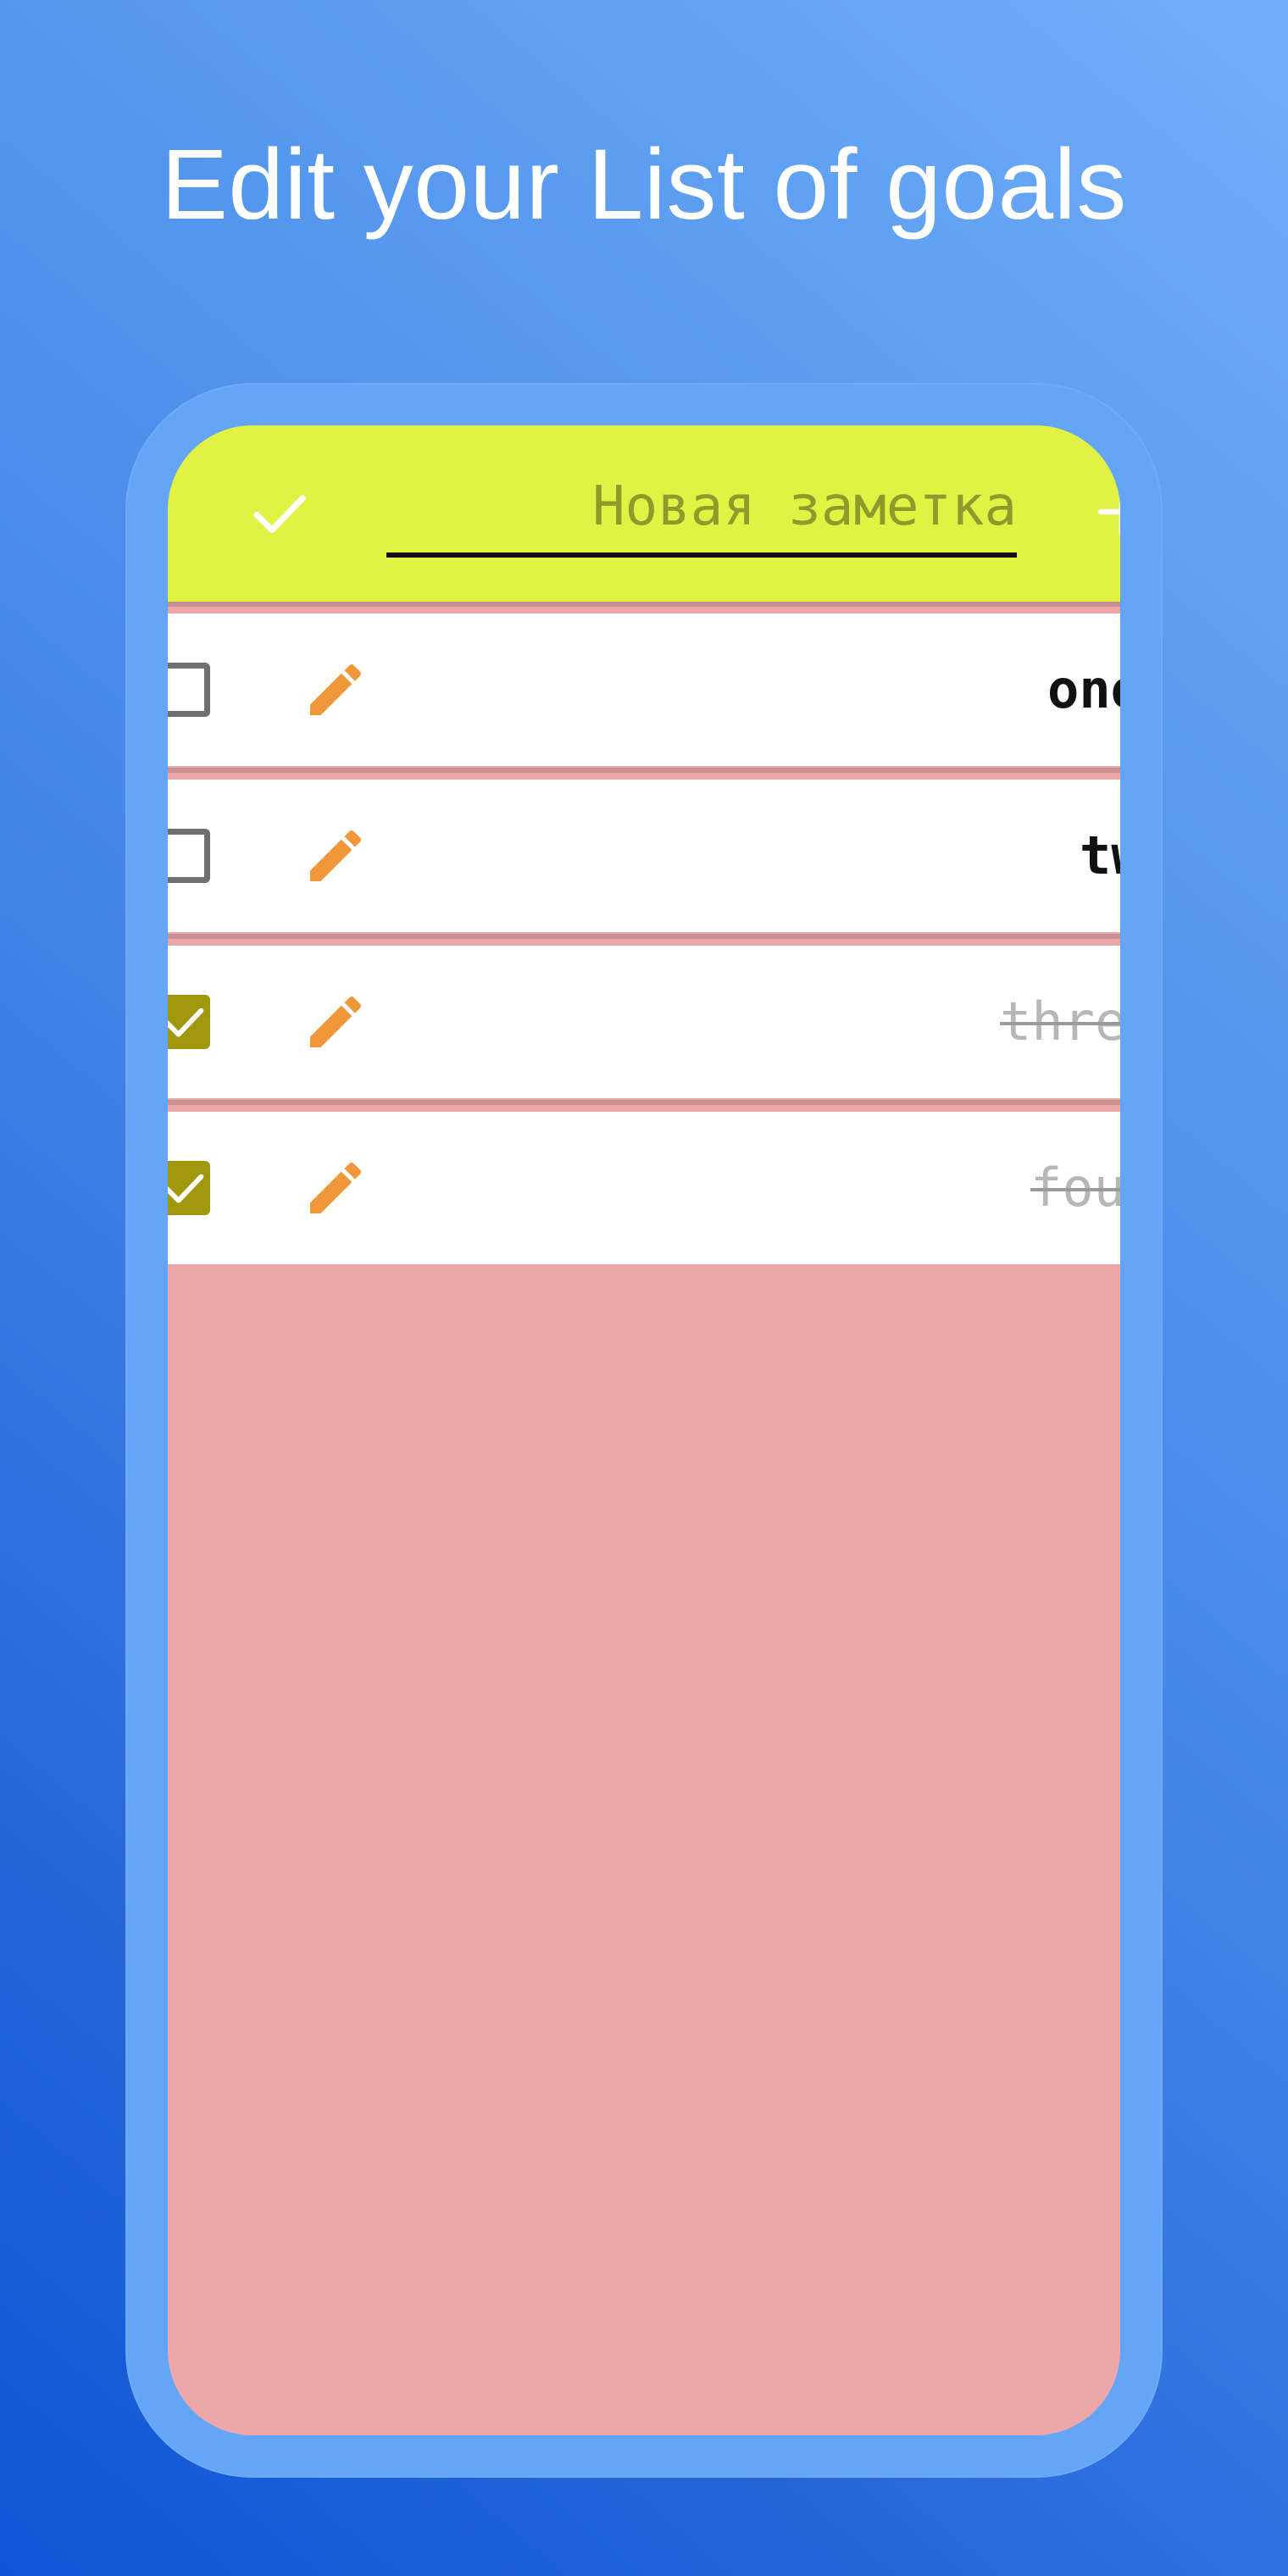 Image resolution: width=1288 pixels, height=2576 pixels. I want to click on item-label: two, so click(1100, 855).